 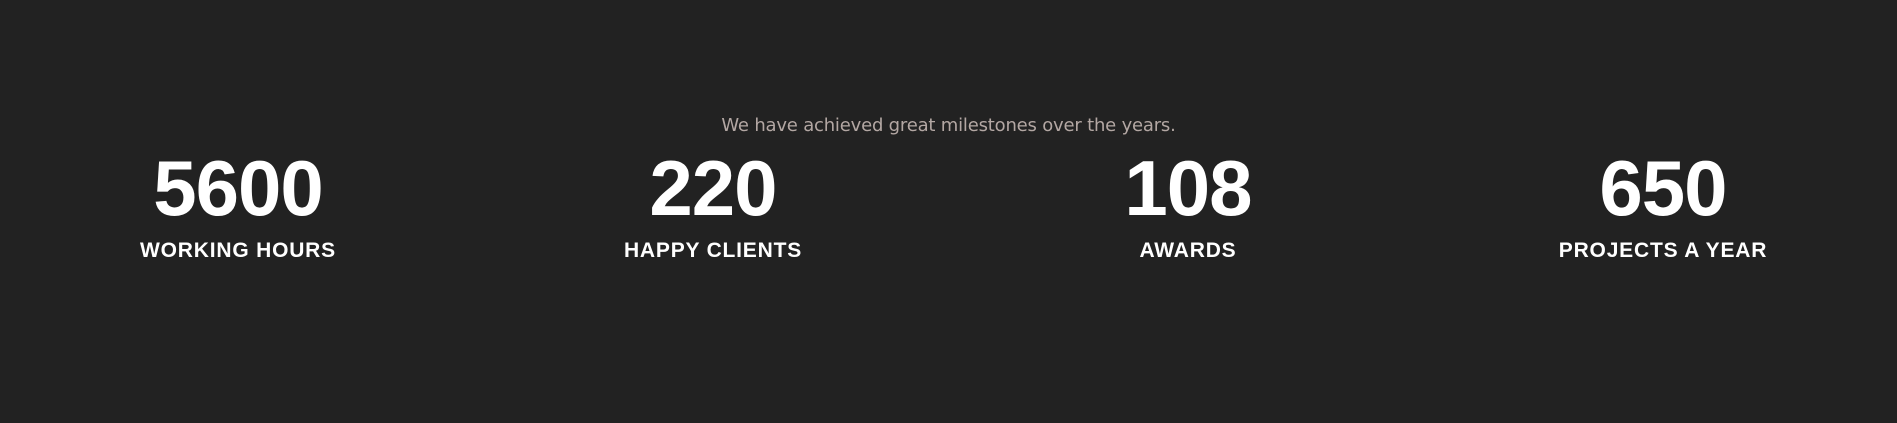 I want to click on stat-label: AWARDS, so click(x=1188, y=250).